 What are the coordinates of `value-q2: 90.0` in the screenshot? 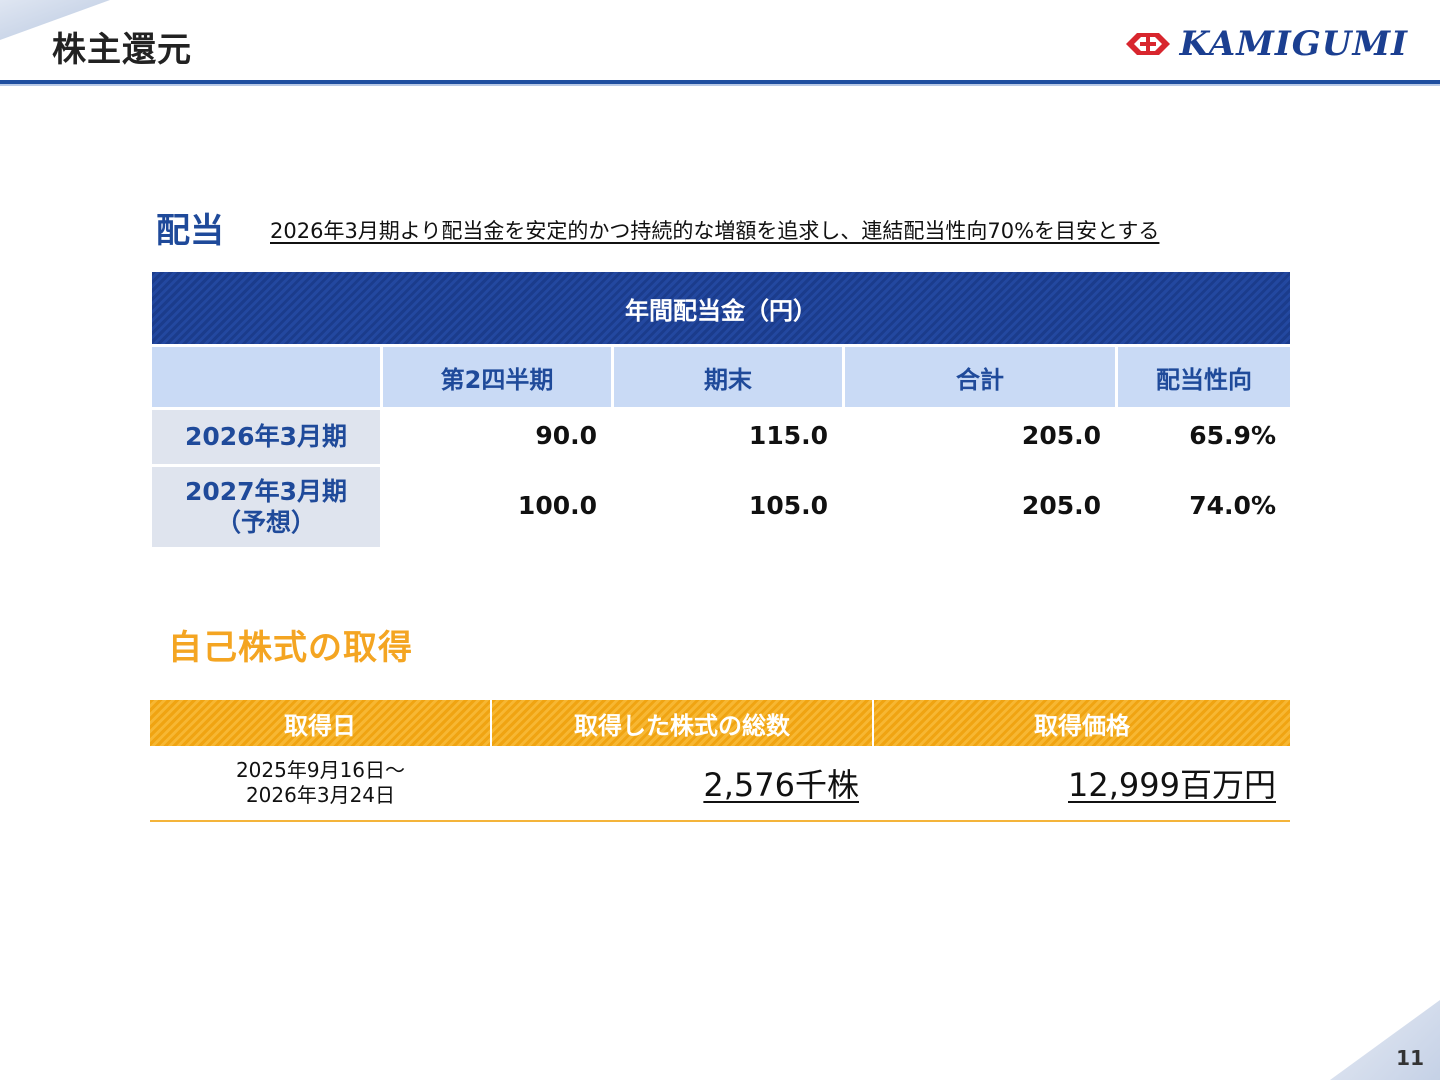 It's located at (566, 435).